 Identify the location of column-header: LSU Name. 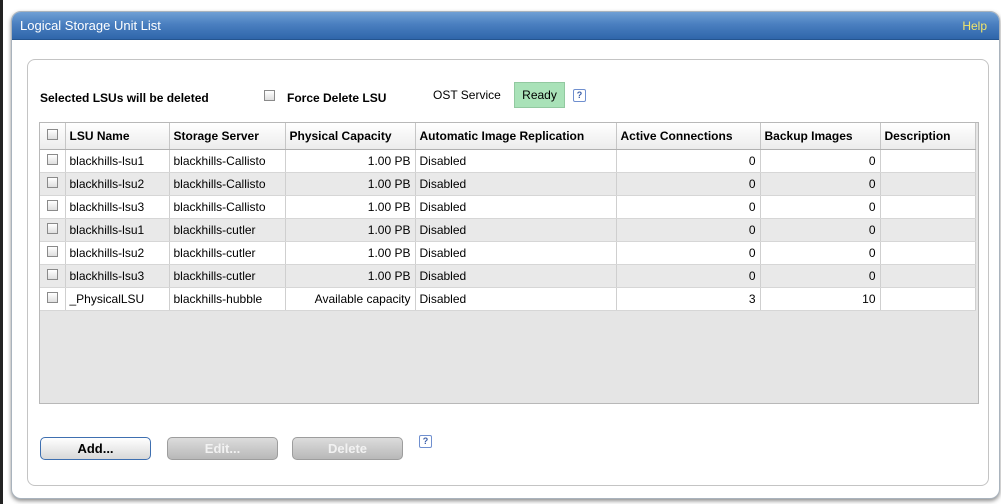
(117, 136).